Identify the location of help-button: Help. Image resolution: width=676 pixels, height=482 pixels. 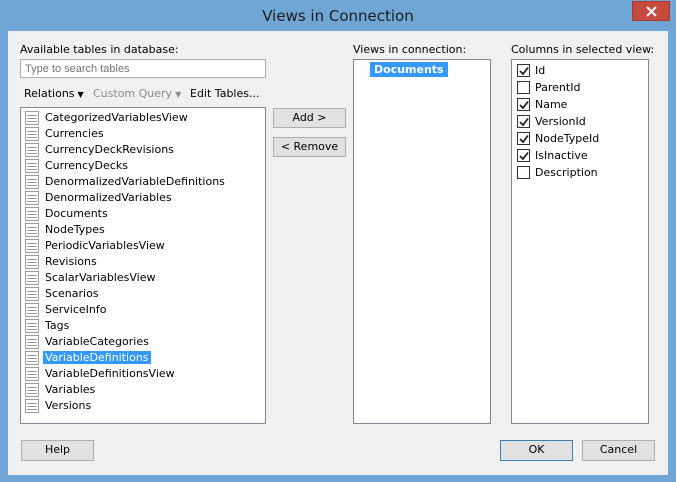
(57, 450).